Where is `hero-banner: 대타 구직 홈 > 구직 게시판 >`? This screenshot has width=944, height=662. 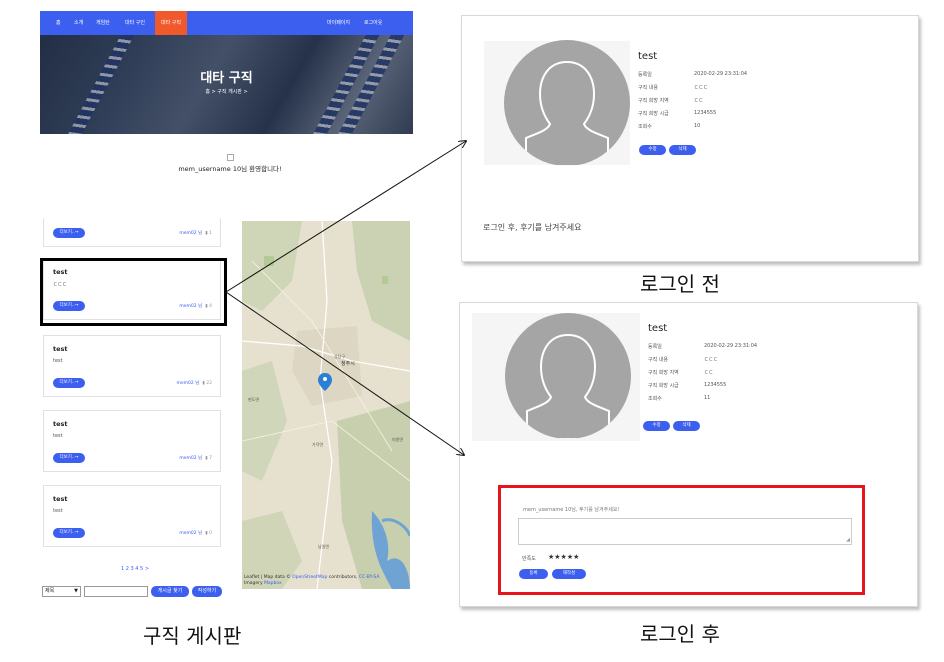 hero-banner: 대타 구직 홈 > 구직 게시판 > is located at coordinates (226, 84).